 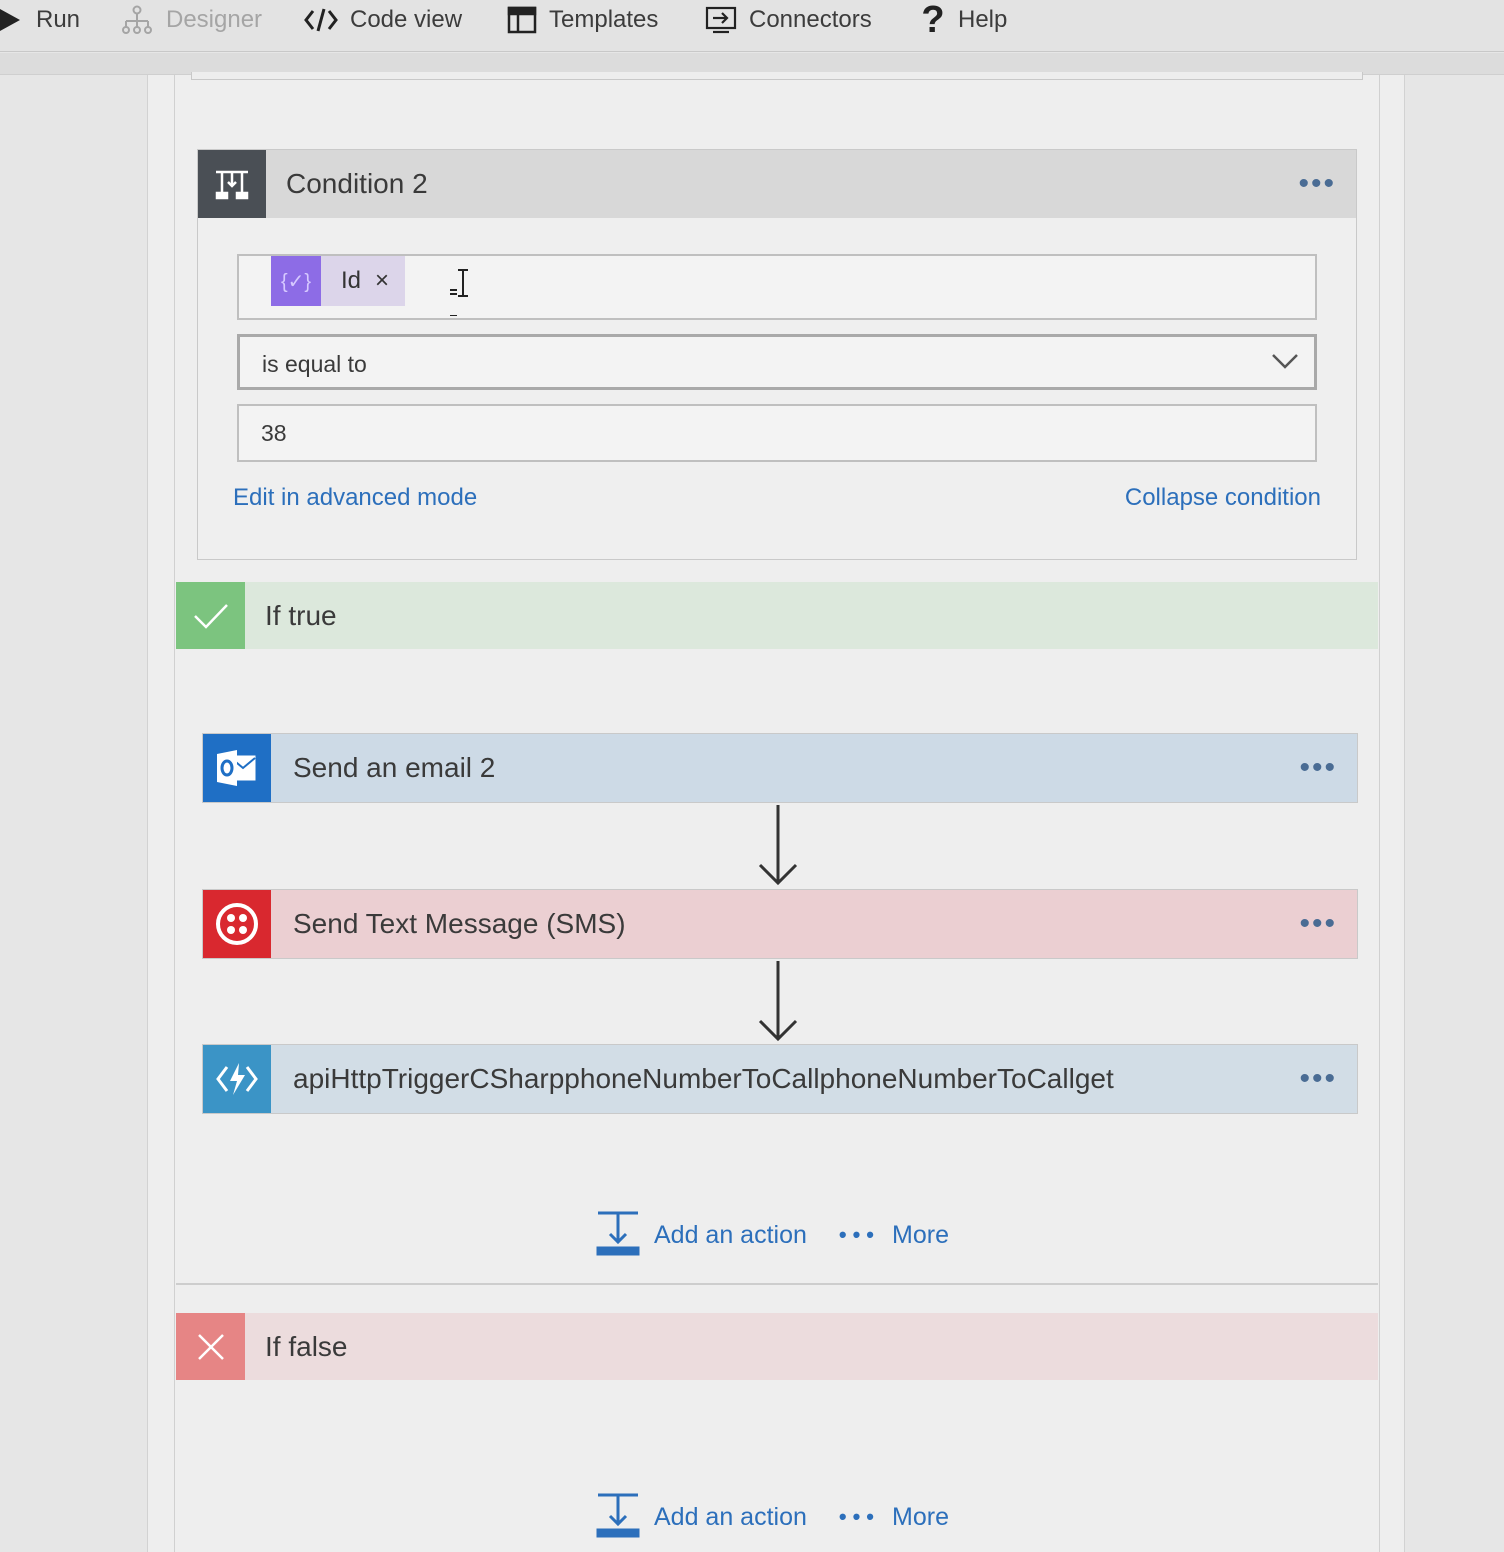 What do you see at coordinates (460, 292) in the screenshot?
I see `text-cursor-icon` at bounding box center [460, 292].